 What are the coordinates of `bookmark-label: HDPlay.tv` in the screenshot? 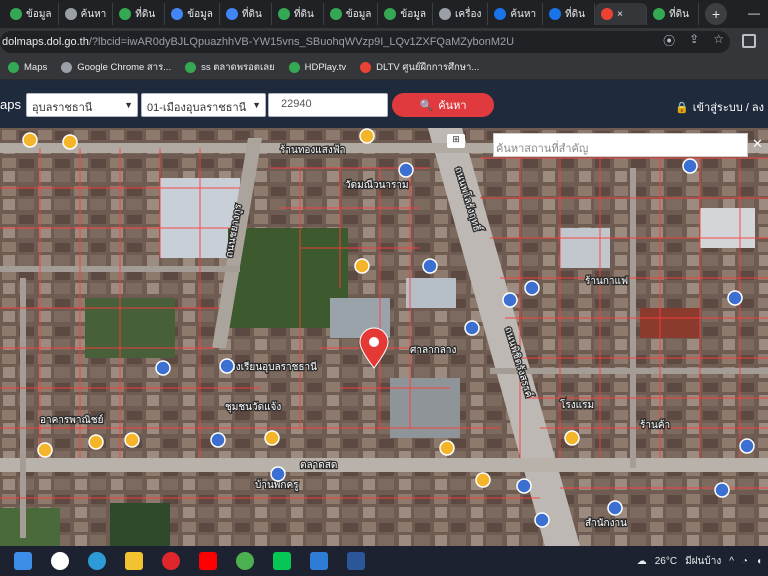 It's located at (325, 67).